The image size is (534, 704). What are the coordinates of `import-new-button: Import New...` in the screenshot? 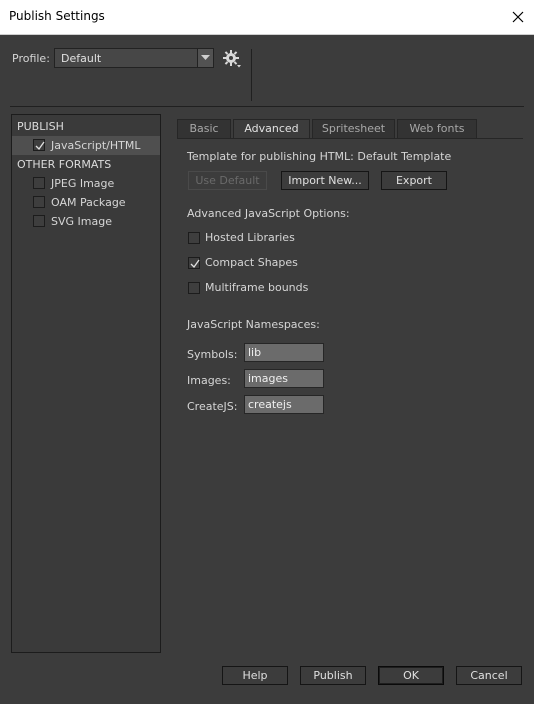 It's located at (325, 180).